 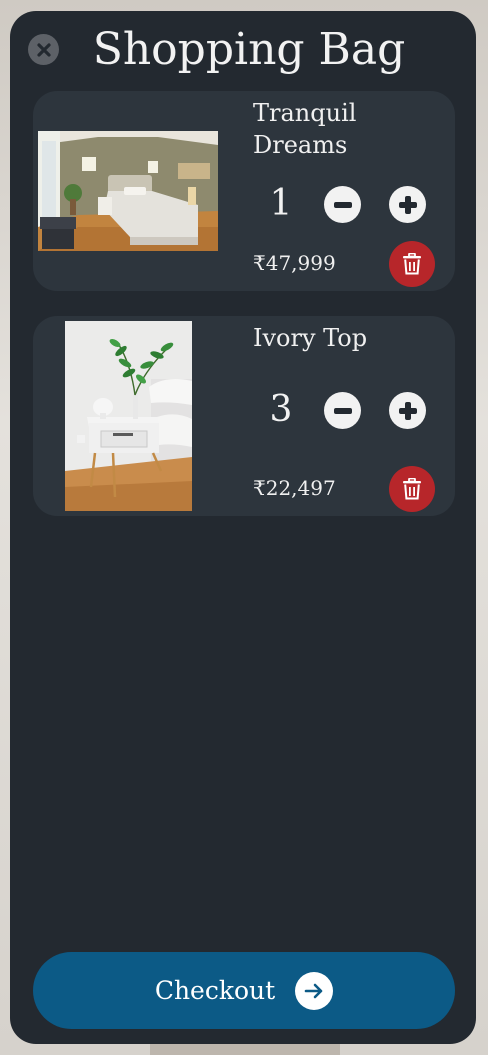 What do you see at coordinates (215, 990) in the screenshot?
I see `checkout-label: Checkout` at bounding box center [215, 990].